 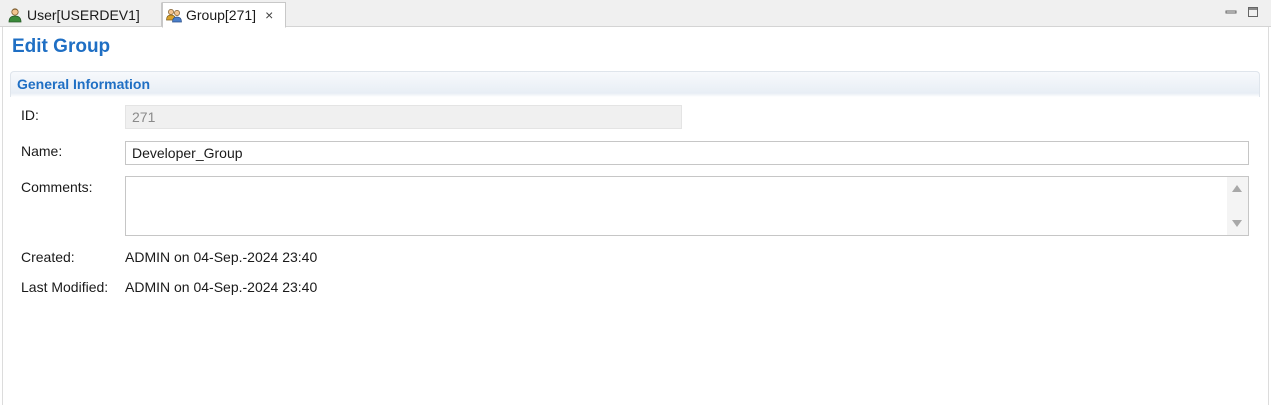 I want to click on created-value: ADMIN on 04-Sep.-2024 23:40, so click(x=221, y=257).